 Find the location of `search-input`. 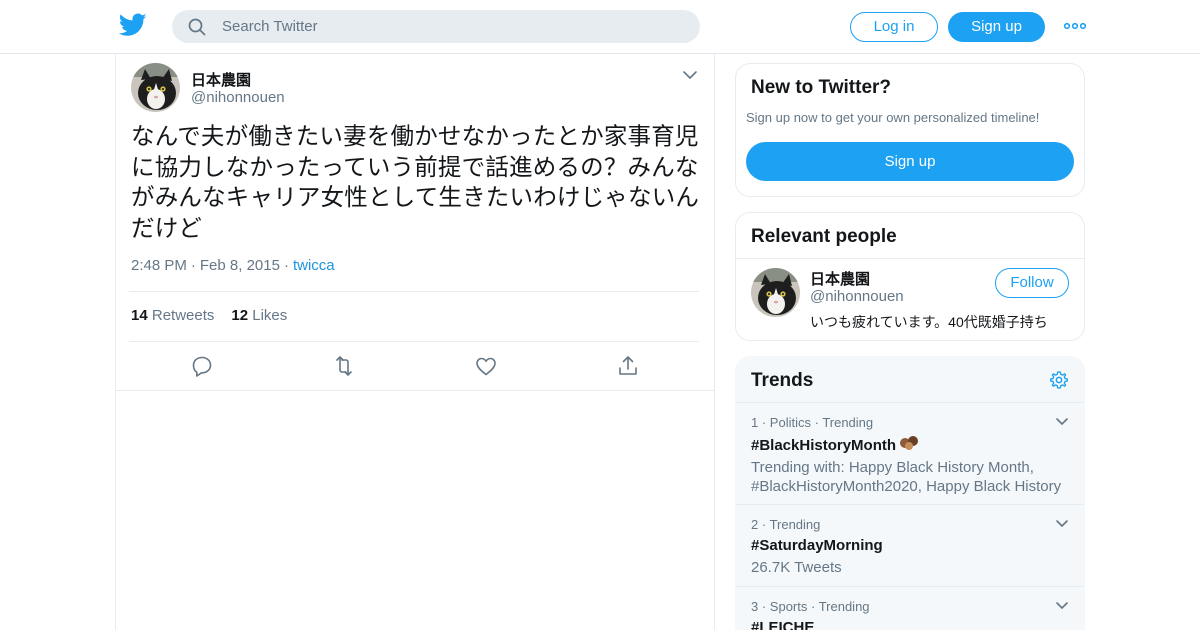

search-input is located at coordinates (452, 26).